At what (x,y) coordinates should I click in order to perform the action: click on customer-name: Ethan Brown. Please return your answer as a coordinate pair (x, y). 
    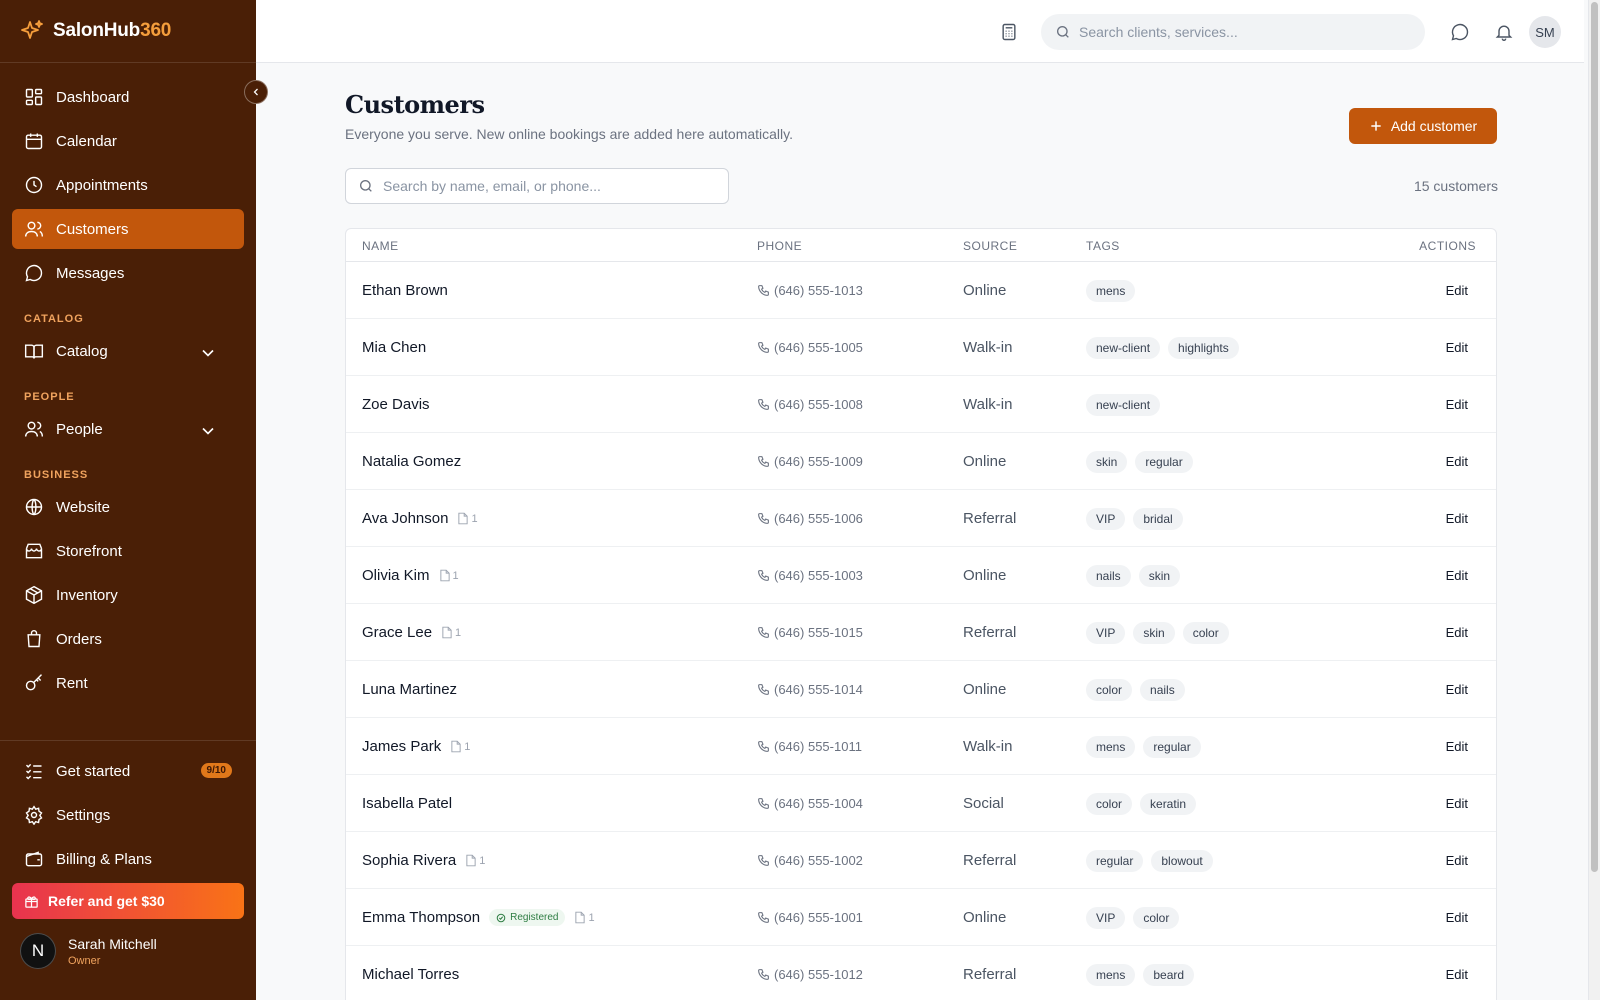
    Looking at the image, I should click on (405, 290).